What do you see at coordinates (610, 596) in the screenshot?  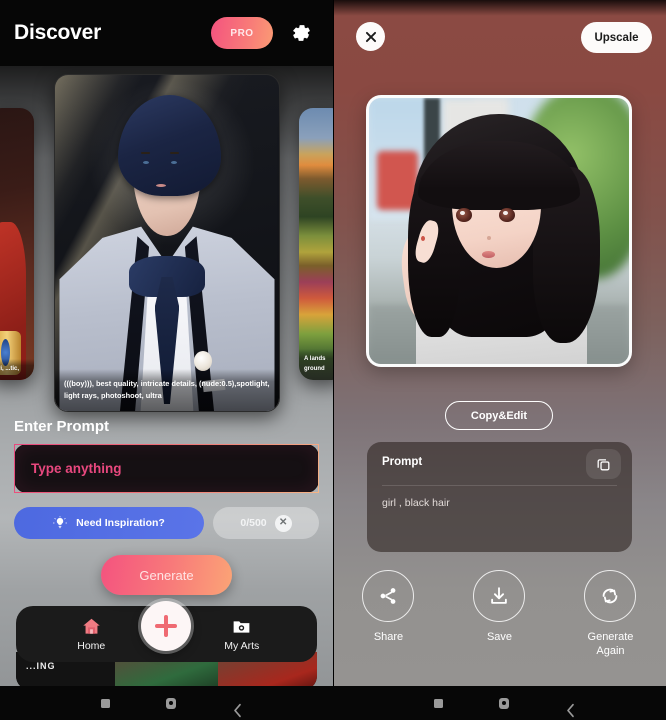 I see `refresh-icon` at bounding box center [610, 596].